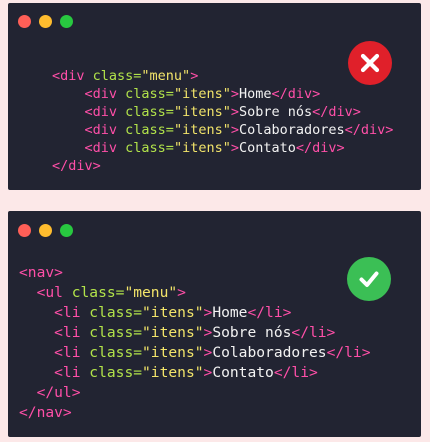 This screenshot has width=430, height=442. What do you see at coordinates (195, 393) in the screenshot?
I see `code-line: </ul>` at bounding box center [195, 393].